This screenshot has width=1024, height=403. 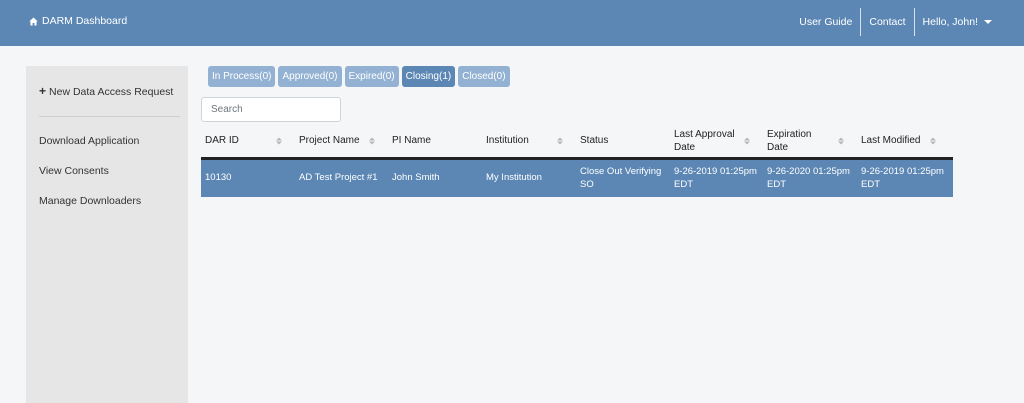 I want to click on new-data-access-request-link: + New Data Access Request, so click(x=106, y=91).